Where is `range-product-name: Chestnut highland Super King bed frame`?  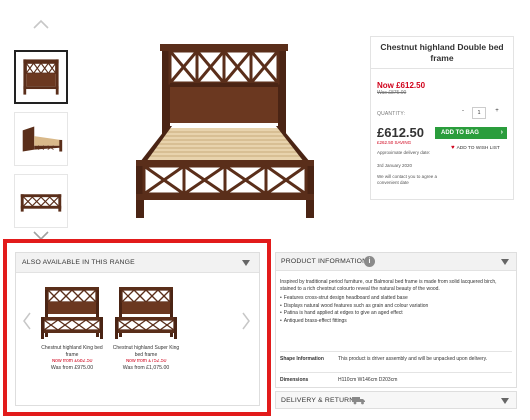
range-product-name: Chestnut highland Super King bed frame is located at coordinates (146, 351).